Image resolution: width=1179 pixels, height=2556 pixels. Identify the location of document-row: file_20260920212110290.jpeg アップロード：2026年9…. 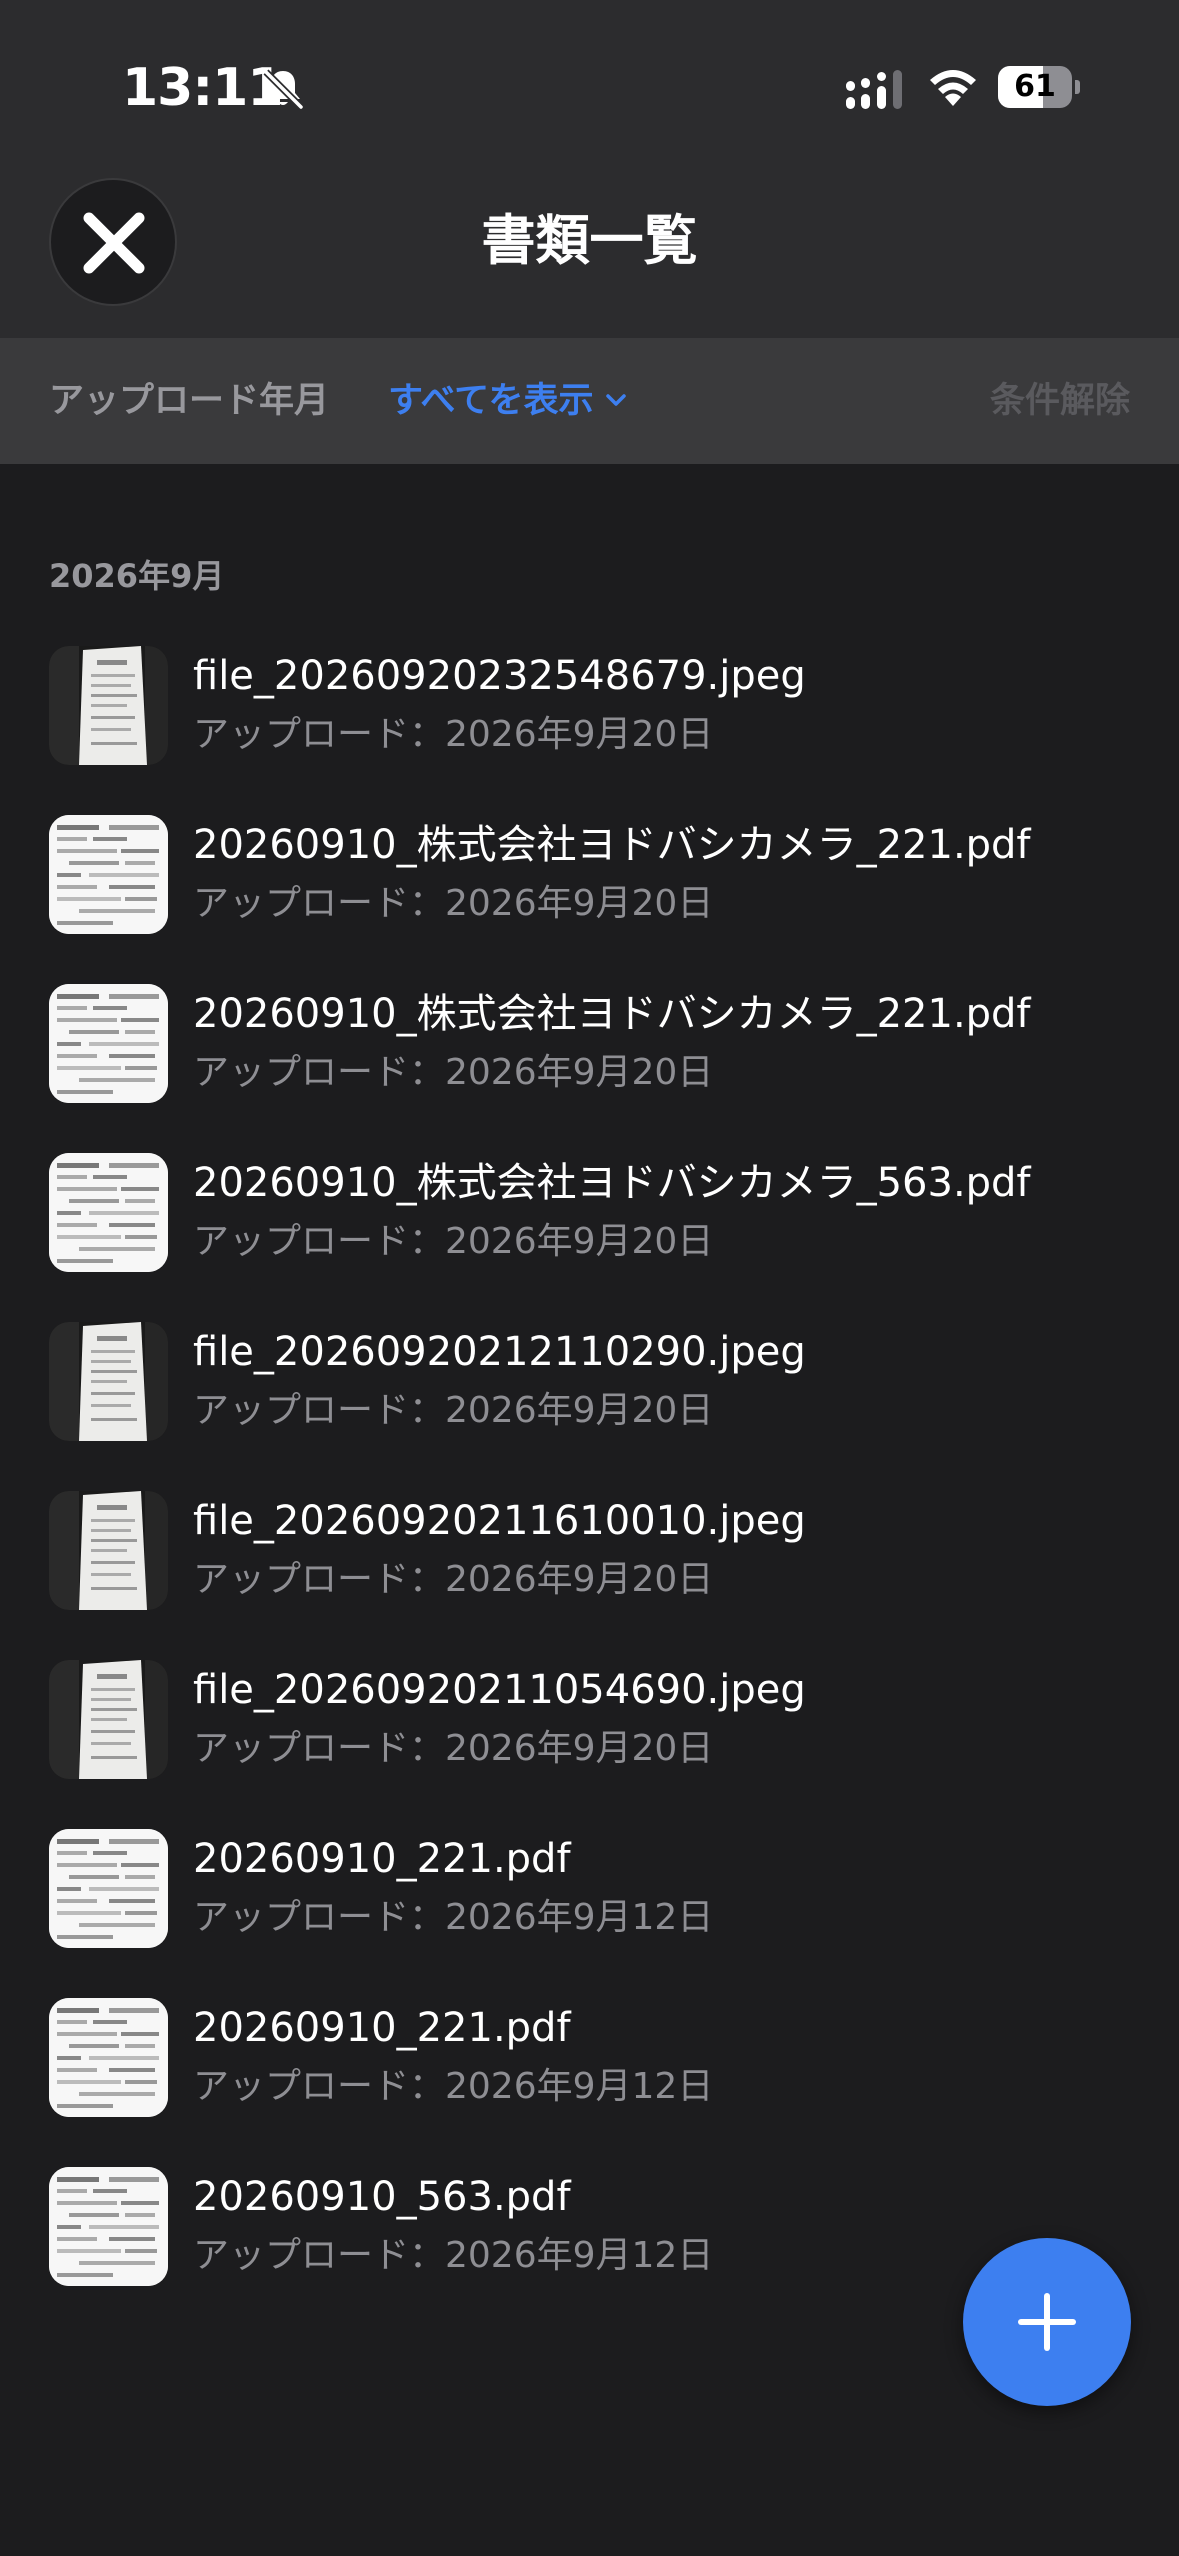
(589, 1387).